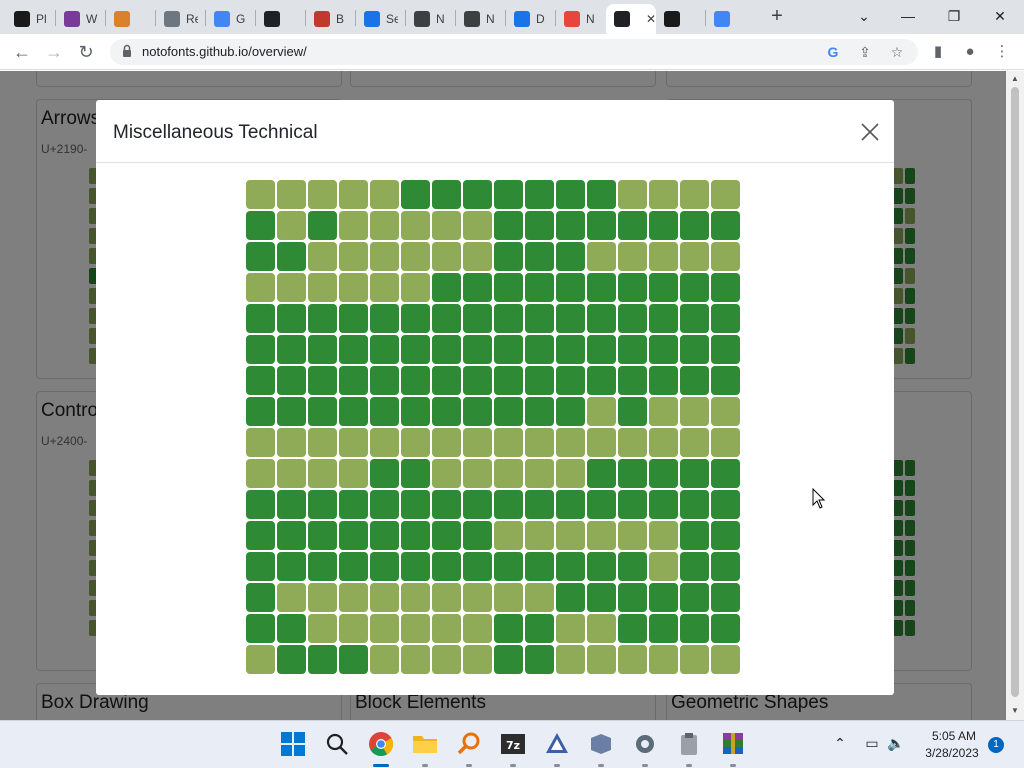  Describe the element at coordinates (896, 743) in the screenshot. I see `volume-icon: 🔈` at that location.